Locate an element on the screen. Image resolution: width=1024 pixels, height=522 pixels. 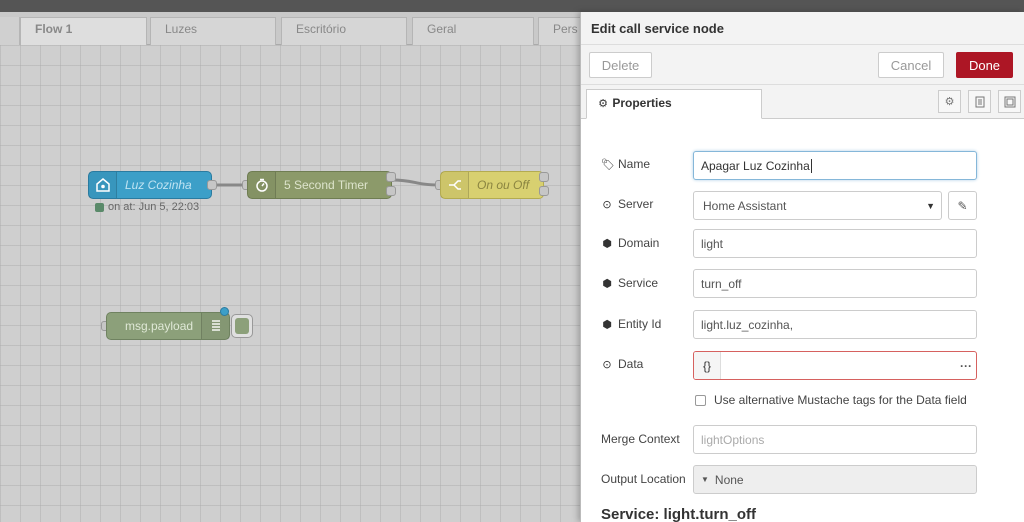
tab-scroll-left is located at coordinates (10, 31).